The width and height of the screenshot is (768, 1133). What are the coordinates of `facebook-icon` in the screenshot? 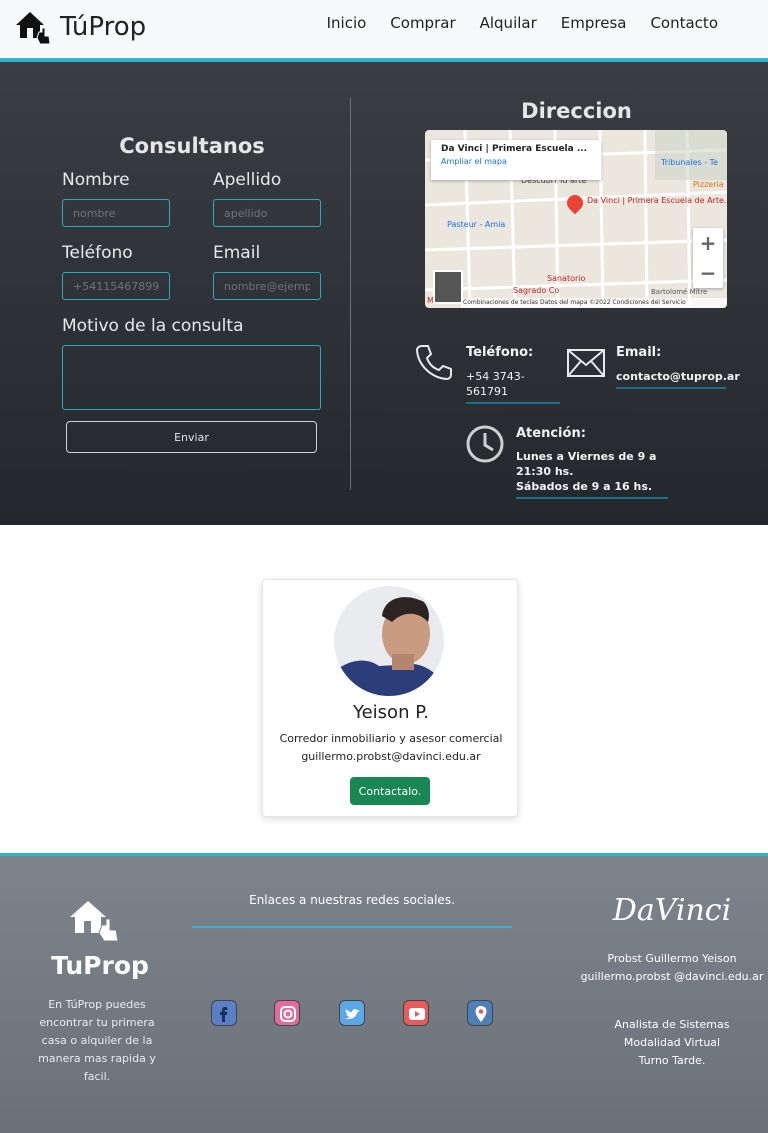 It's located at (224, 1013).